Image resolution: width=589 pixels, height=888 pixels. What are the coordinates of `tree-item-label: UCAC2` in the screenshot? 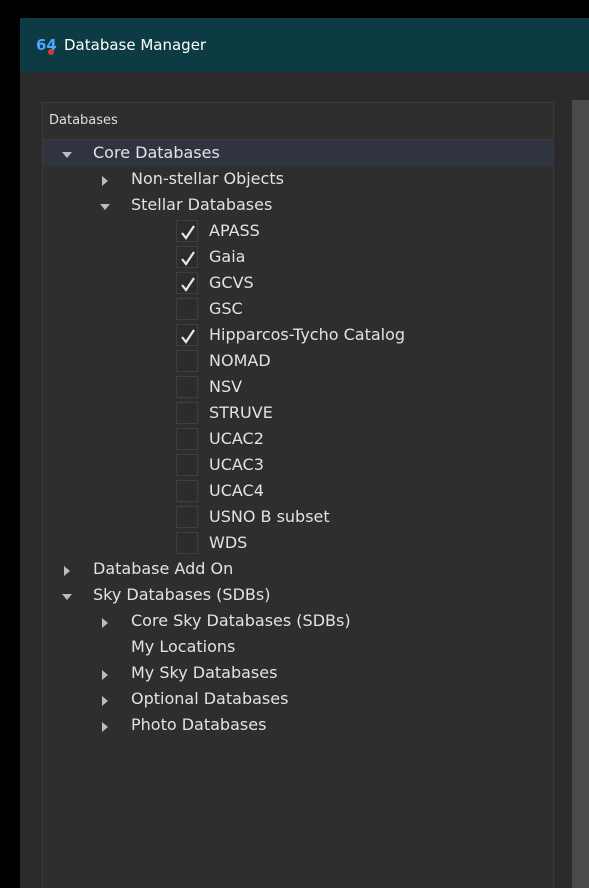 It's located at (236, 438).